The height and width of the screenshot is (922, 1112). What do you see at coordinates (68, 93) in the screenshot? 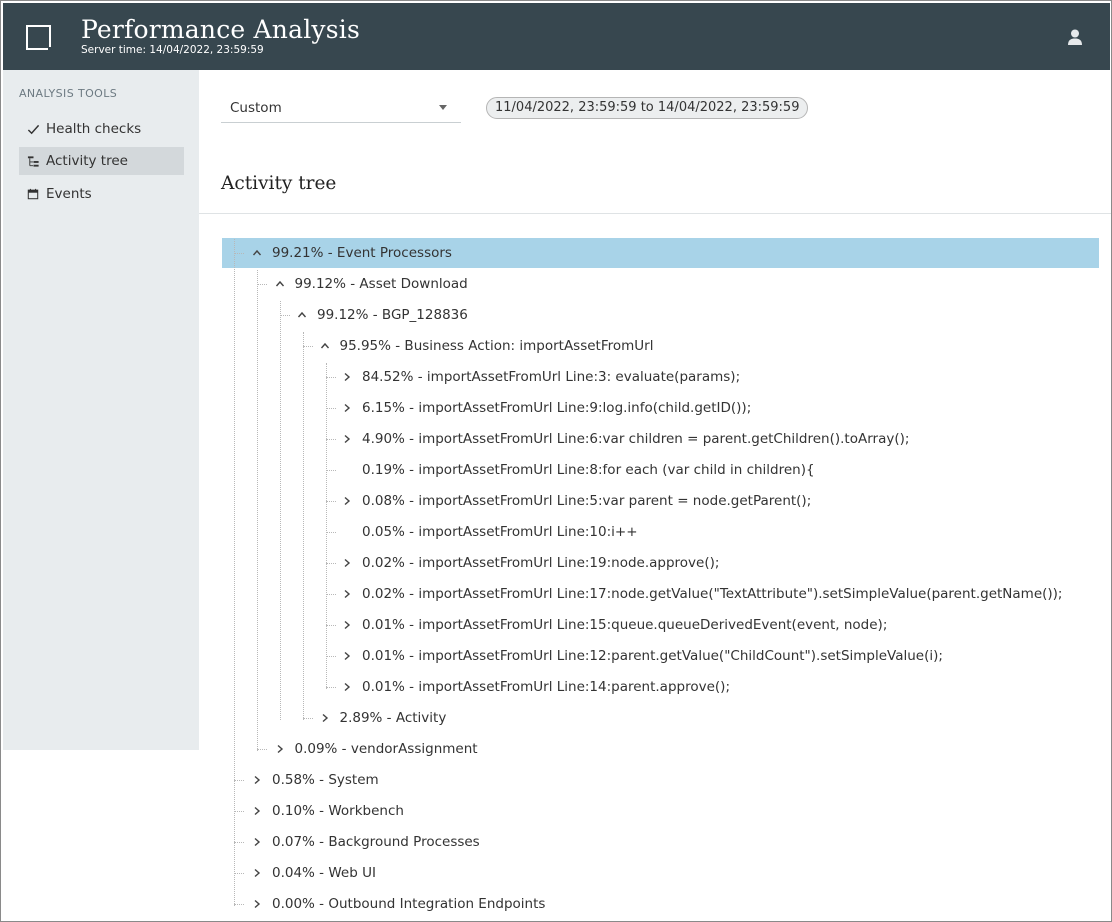
I see `sidebar-heading: ANALYSIS TOOLS` at bounding box center [68, 93].